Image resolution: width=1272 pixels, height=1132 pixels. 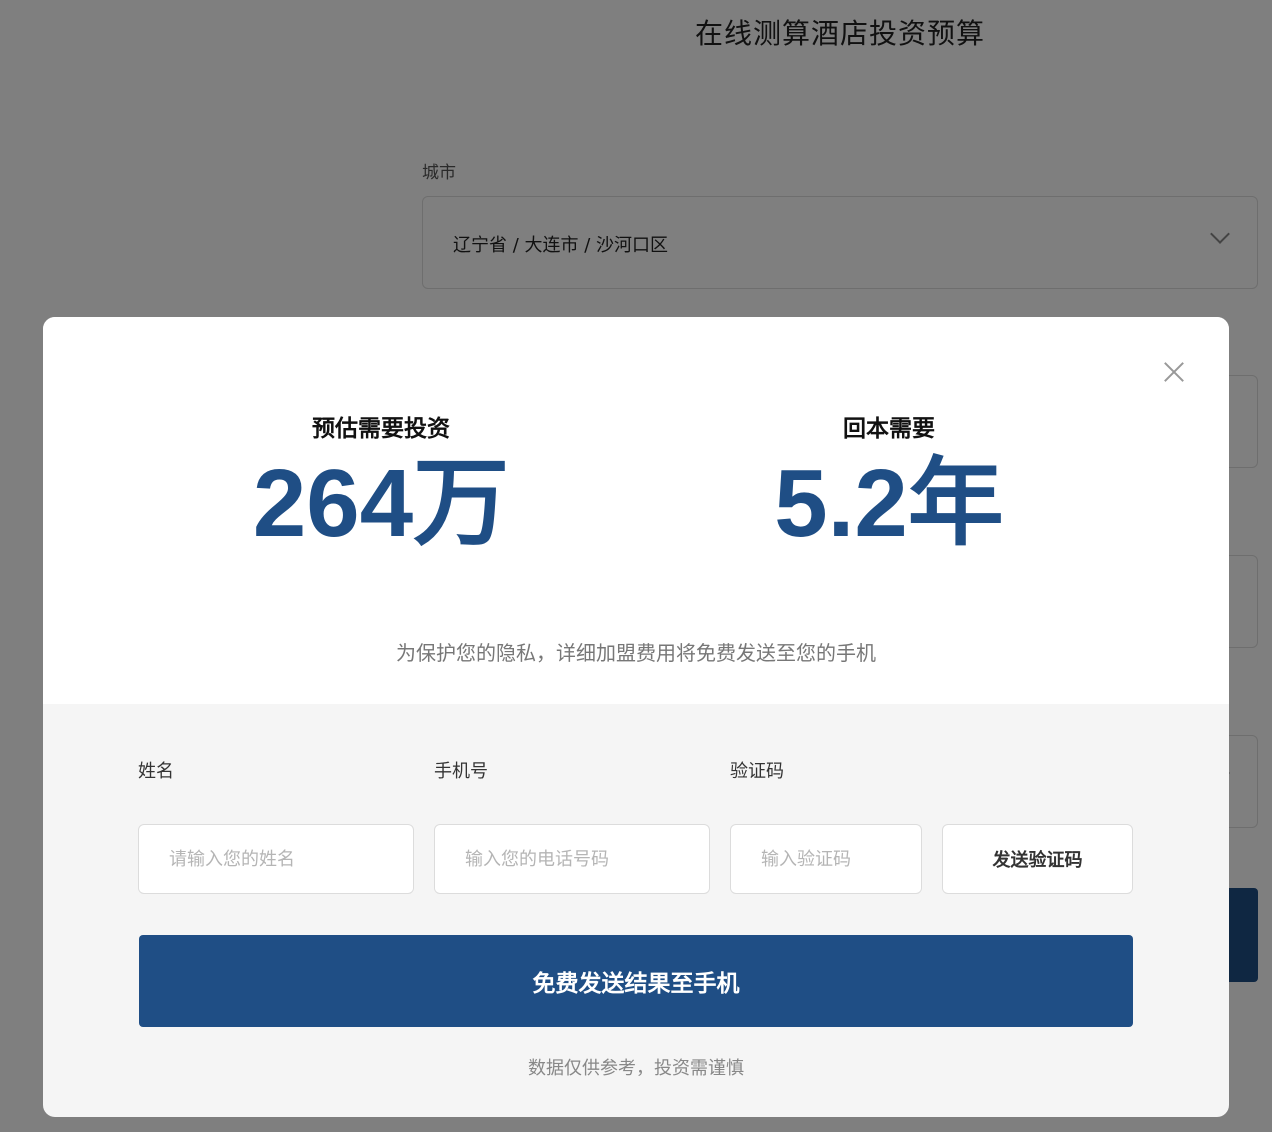 What do you see at coordinates (636, 981) in the screenshot?
I see `submit-button: 免费发送结果至手机` at bounding box center [636, 981].